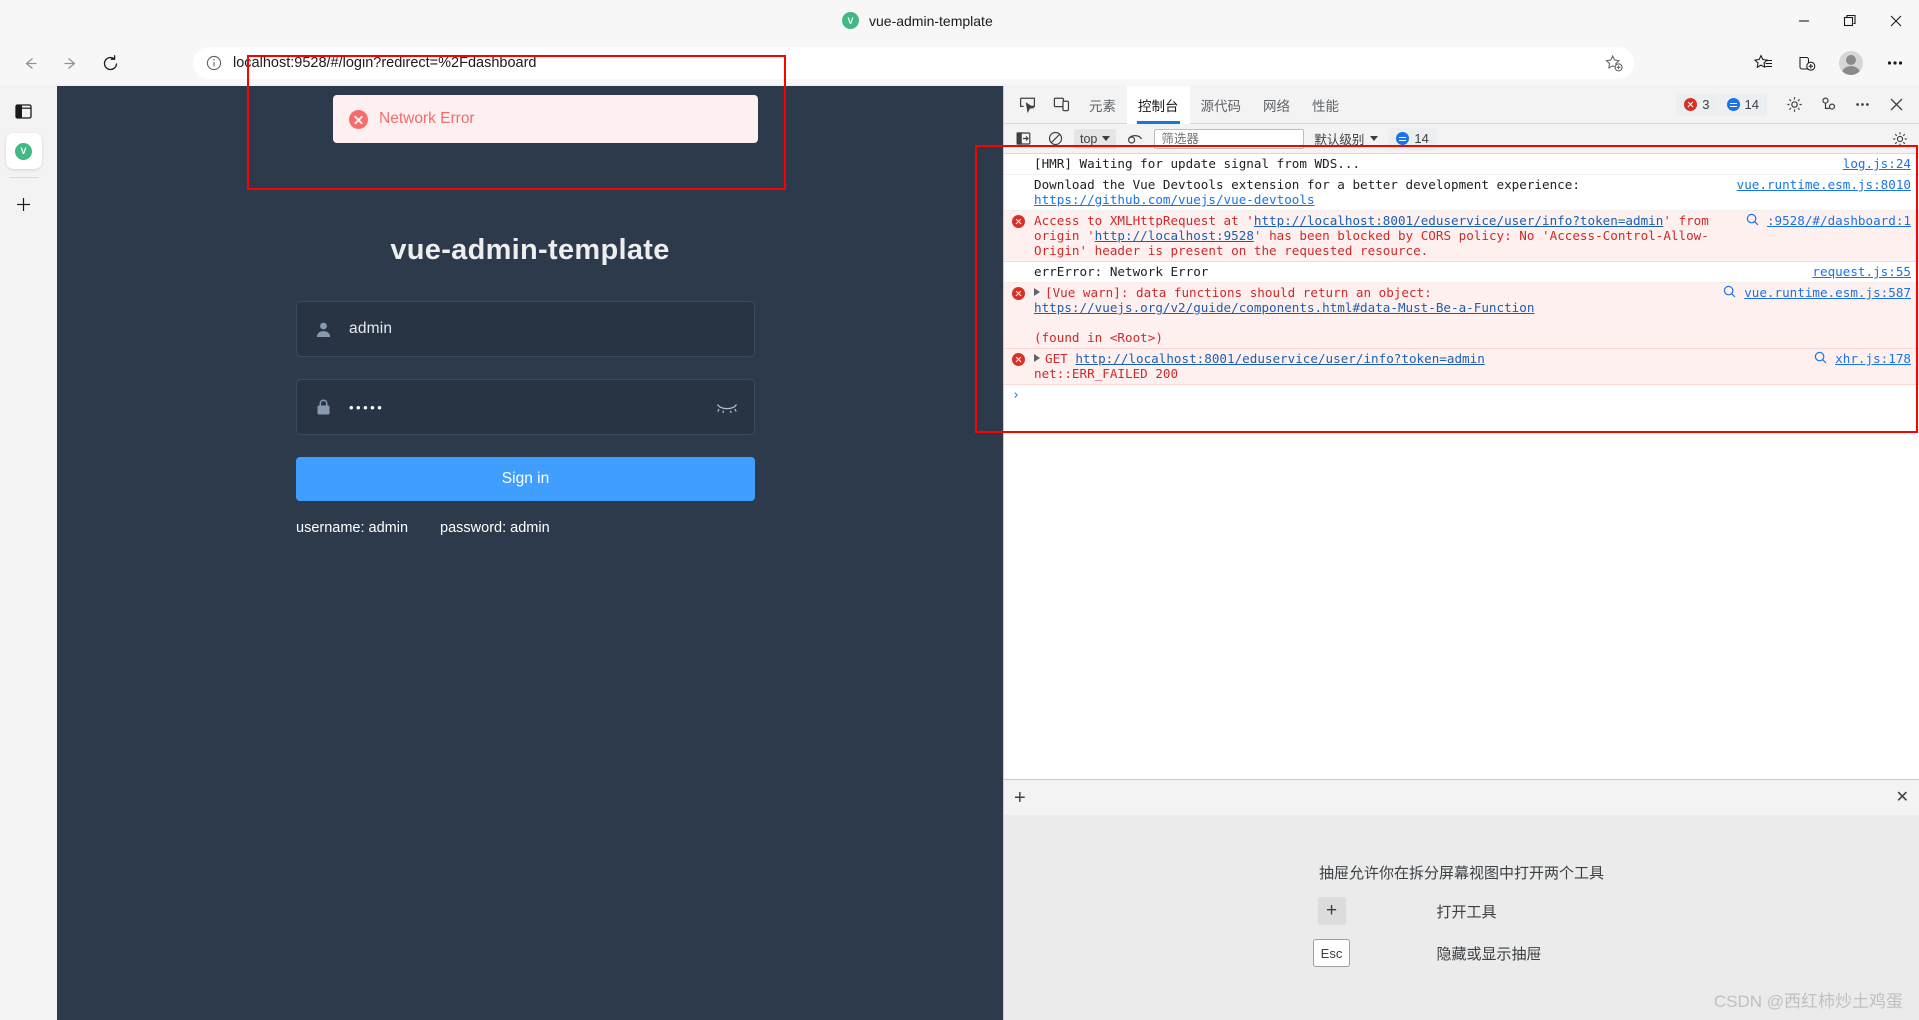 The width and height of the screenshot is (1919, 1020). Describe the element at coordinates (1403, 138) in the screenshot. I see `info-icon` at that location.